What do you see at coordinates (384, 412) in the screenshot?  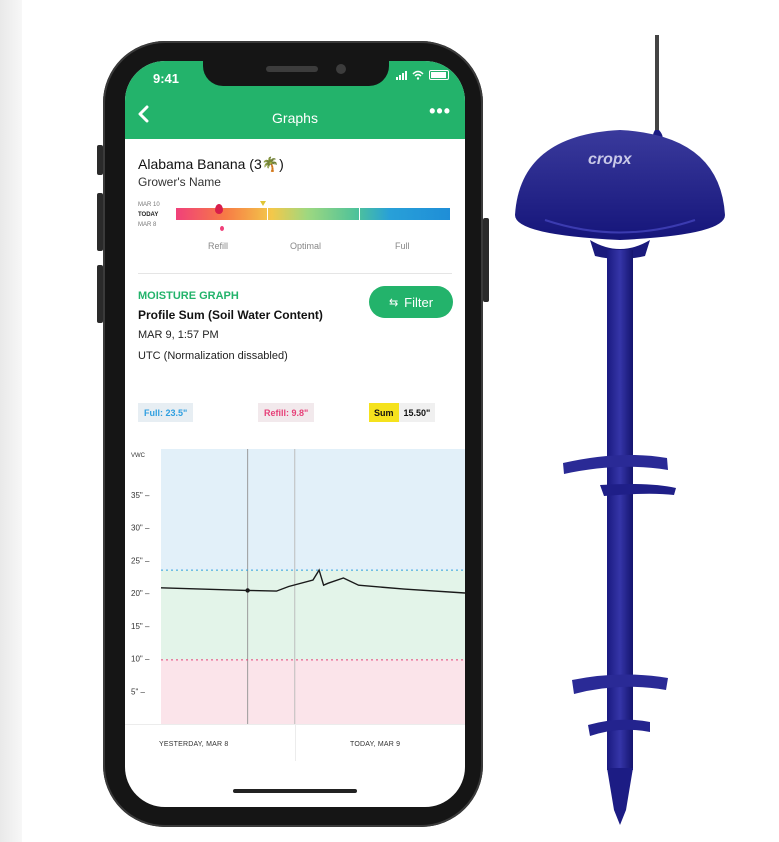 I see `sum-label: Sum` at bounding box center [384, 412].